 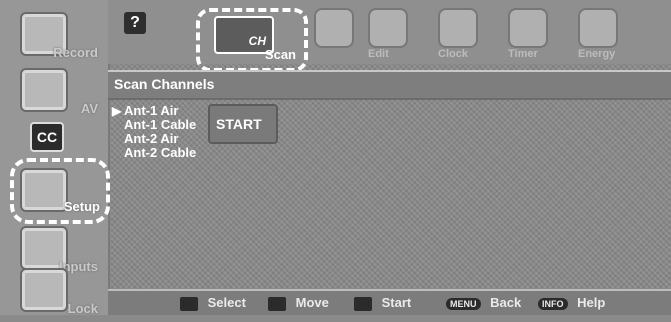 What do you see at coordinates (75, 52) in the screenshot?
I see `sidebar-label-record: Record` at bounding box center [75, 52].